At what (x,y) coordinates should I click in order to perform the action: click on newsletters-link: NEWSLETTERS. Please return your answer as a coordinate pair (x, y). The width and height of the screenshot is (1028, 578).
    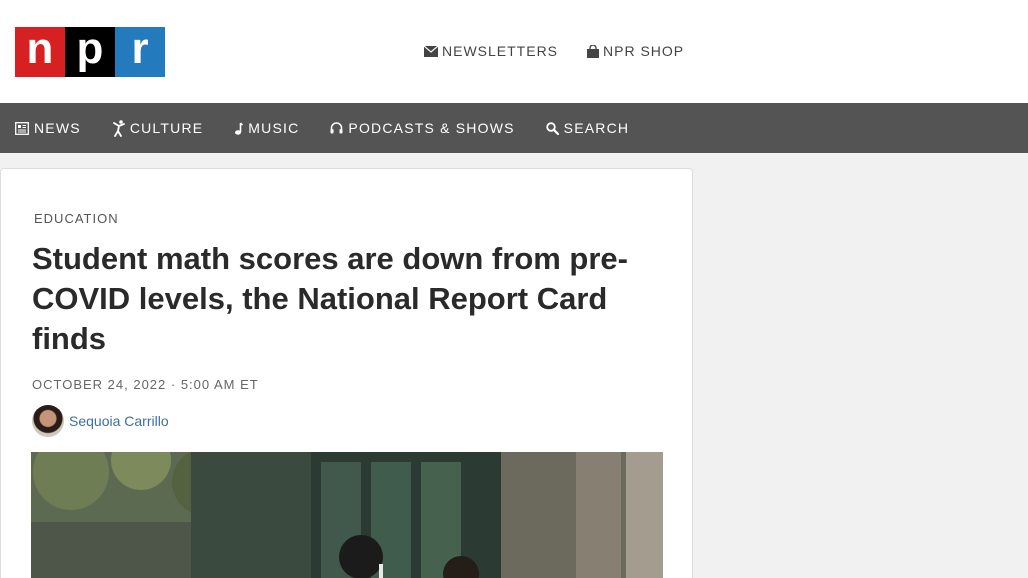
    Looking at the image, I should click on (491, 51).